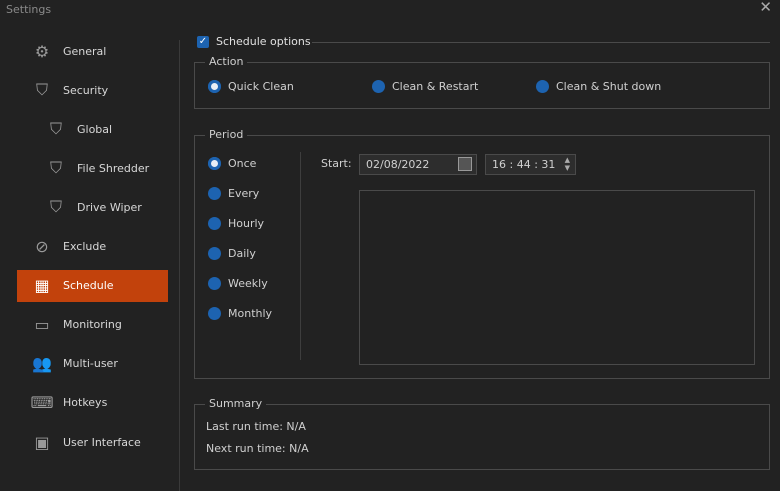 The image size is (780, 491). Describe the element at coordinates (109, 207) in the screenshot. I see `sidebar-item-label: Drive Wiper` at that location.